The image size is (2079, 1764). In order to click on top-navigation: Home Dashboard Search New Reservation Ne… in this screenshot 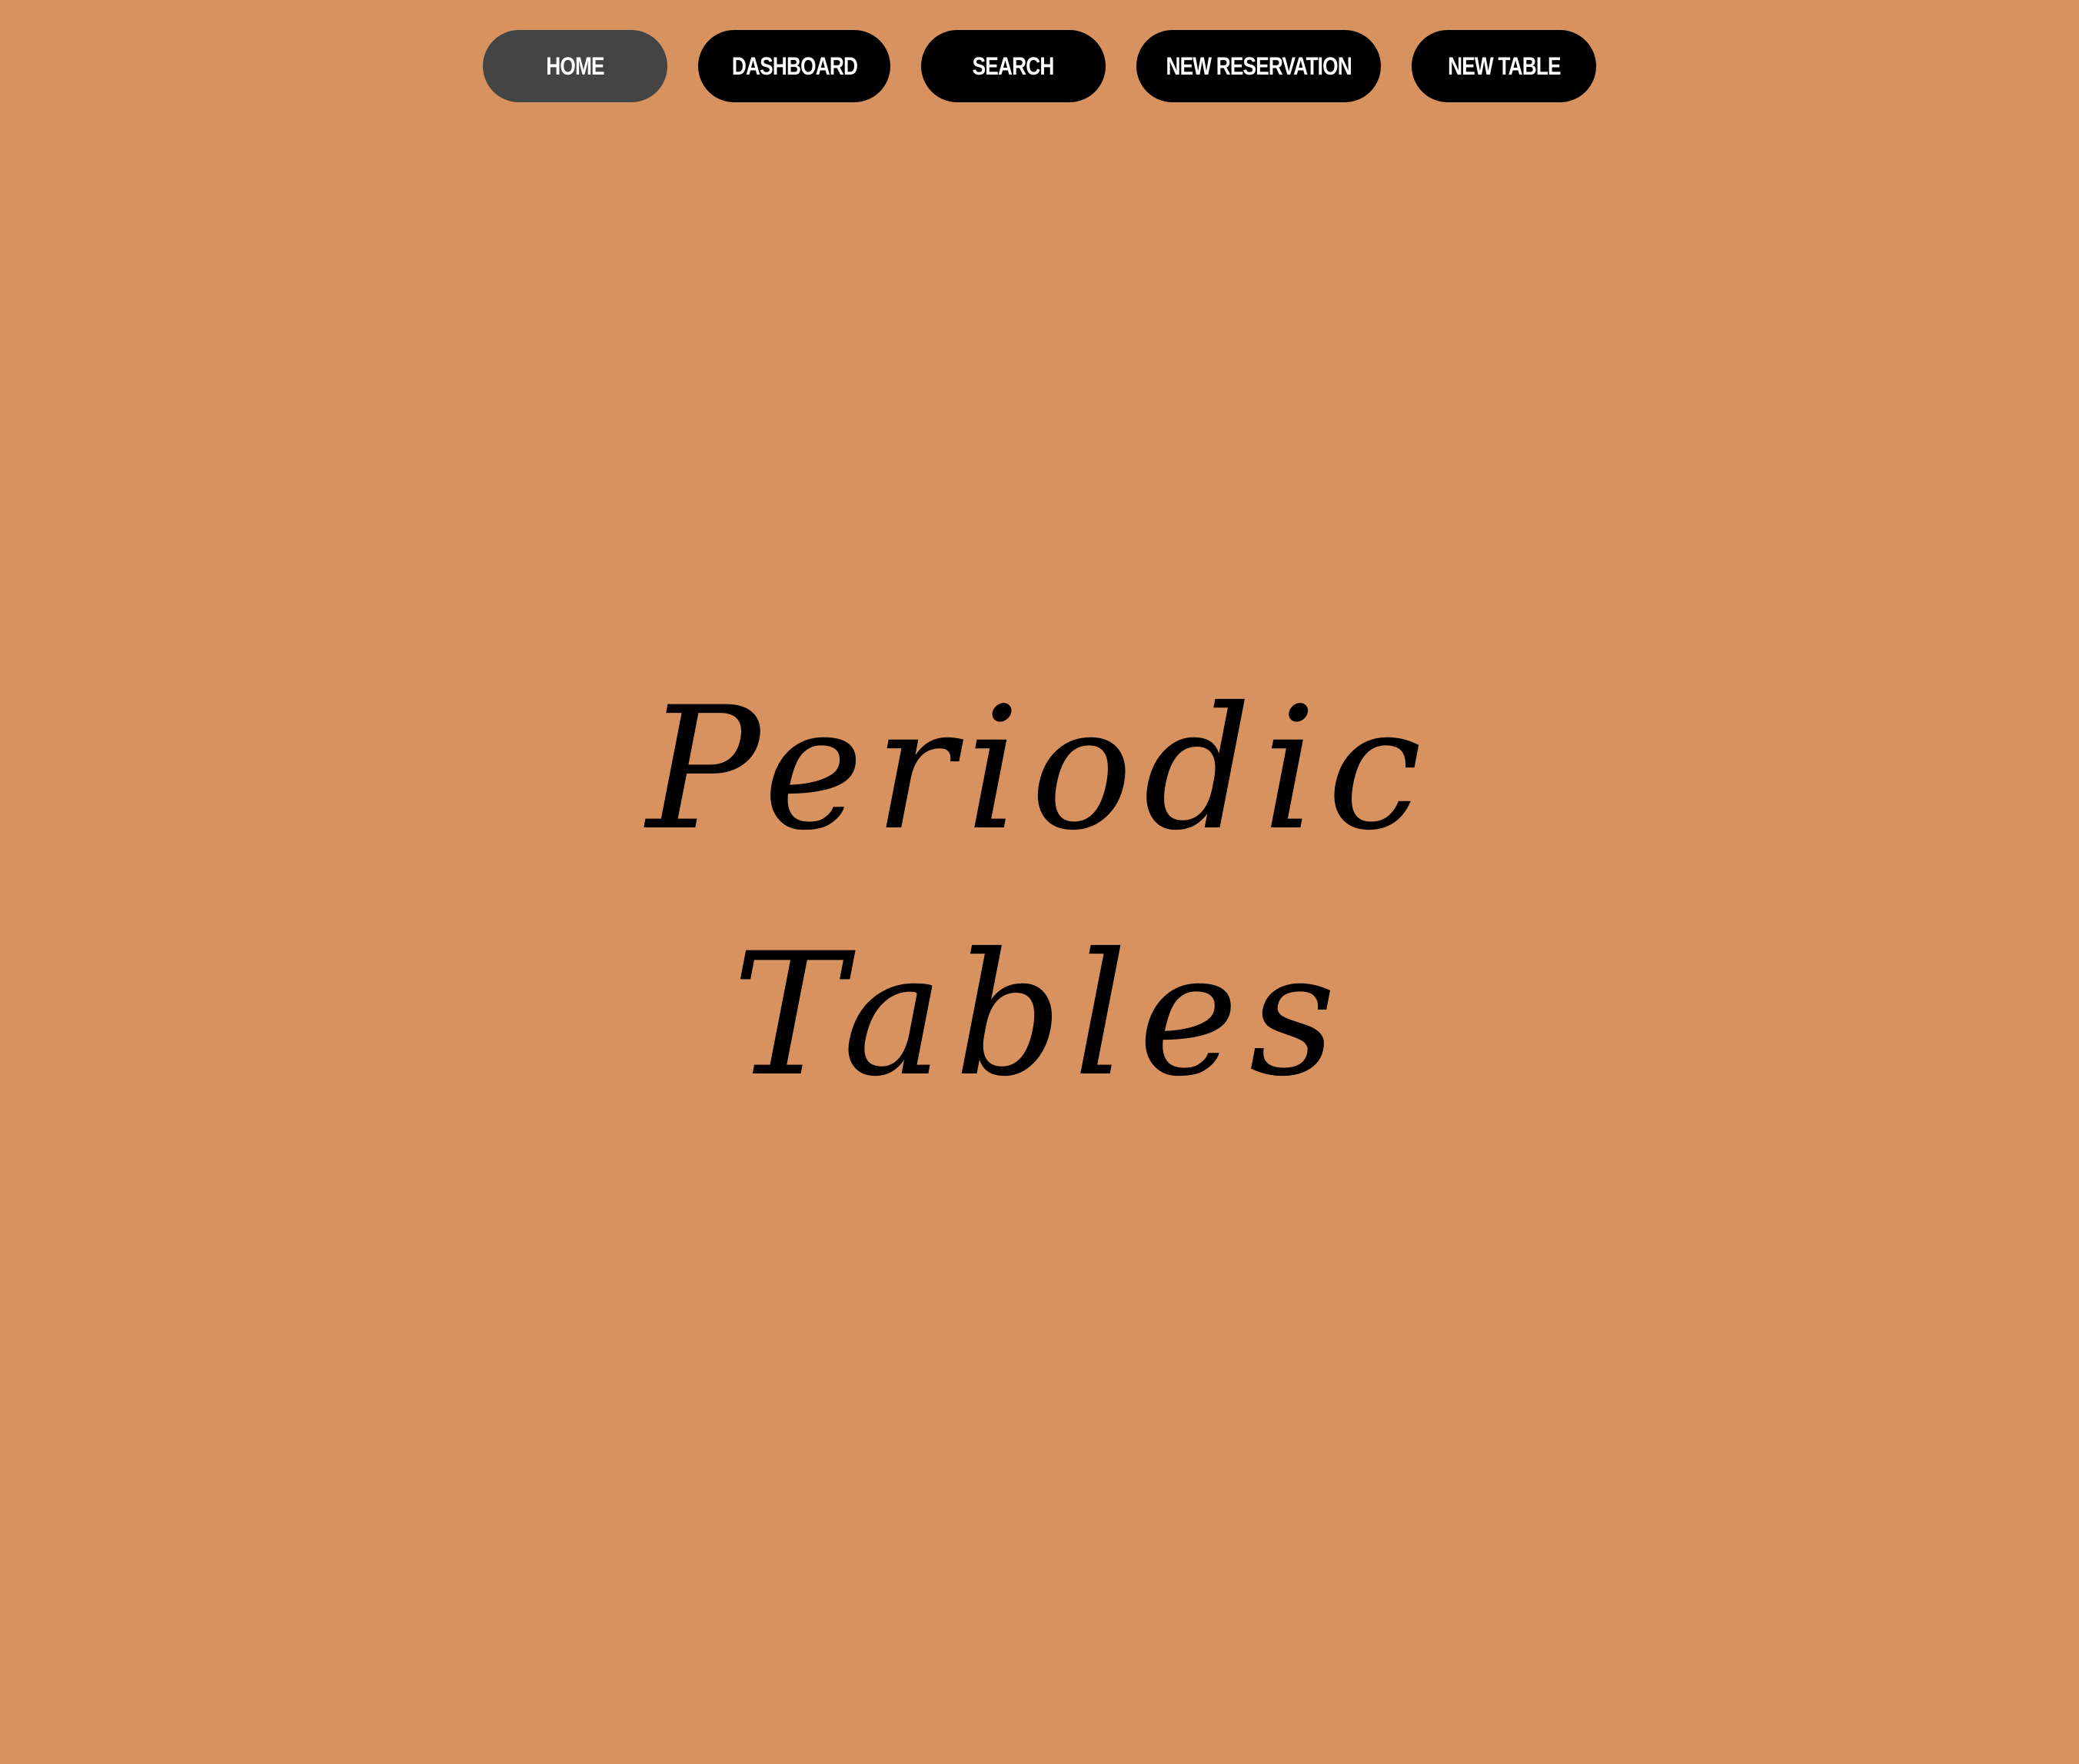, I will do `click(1039, 54)`.